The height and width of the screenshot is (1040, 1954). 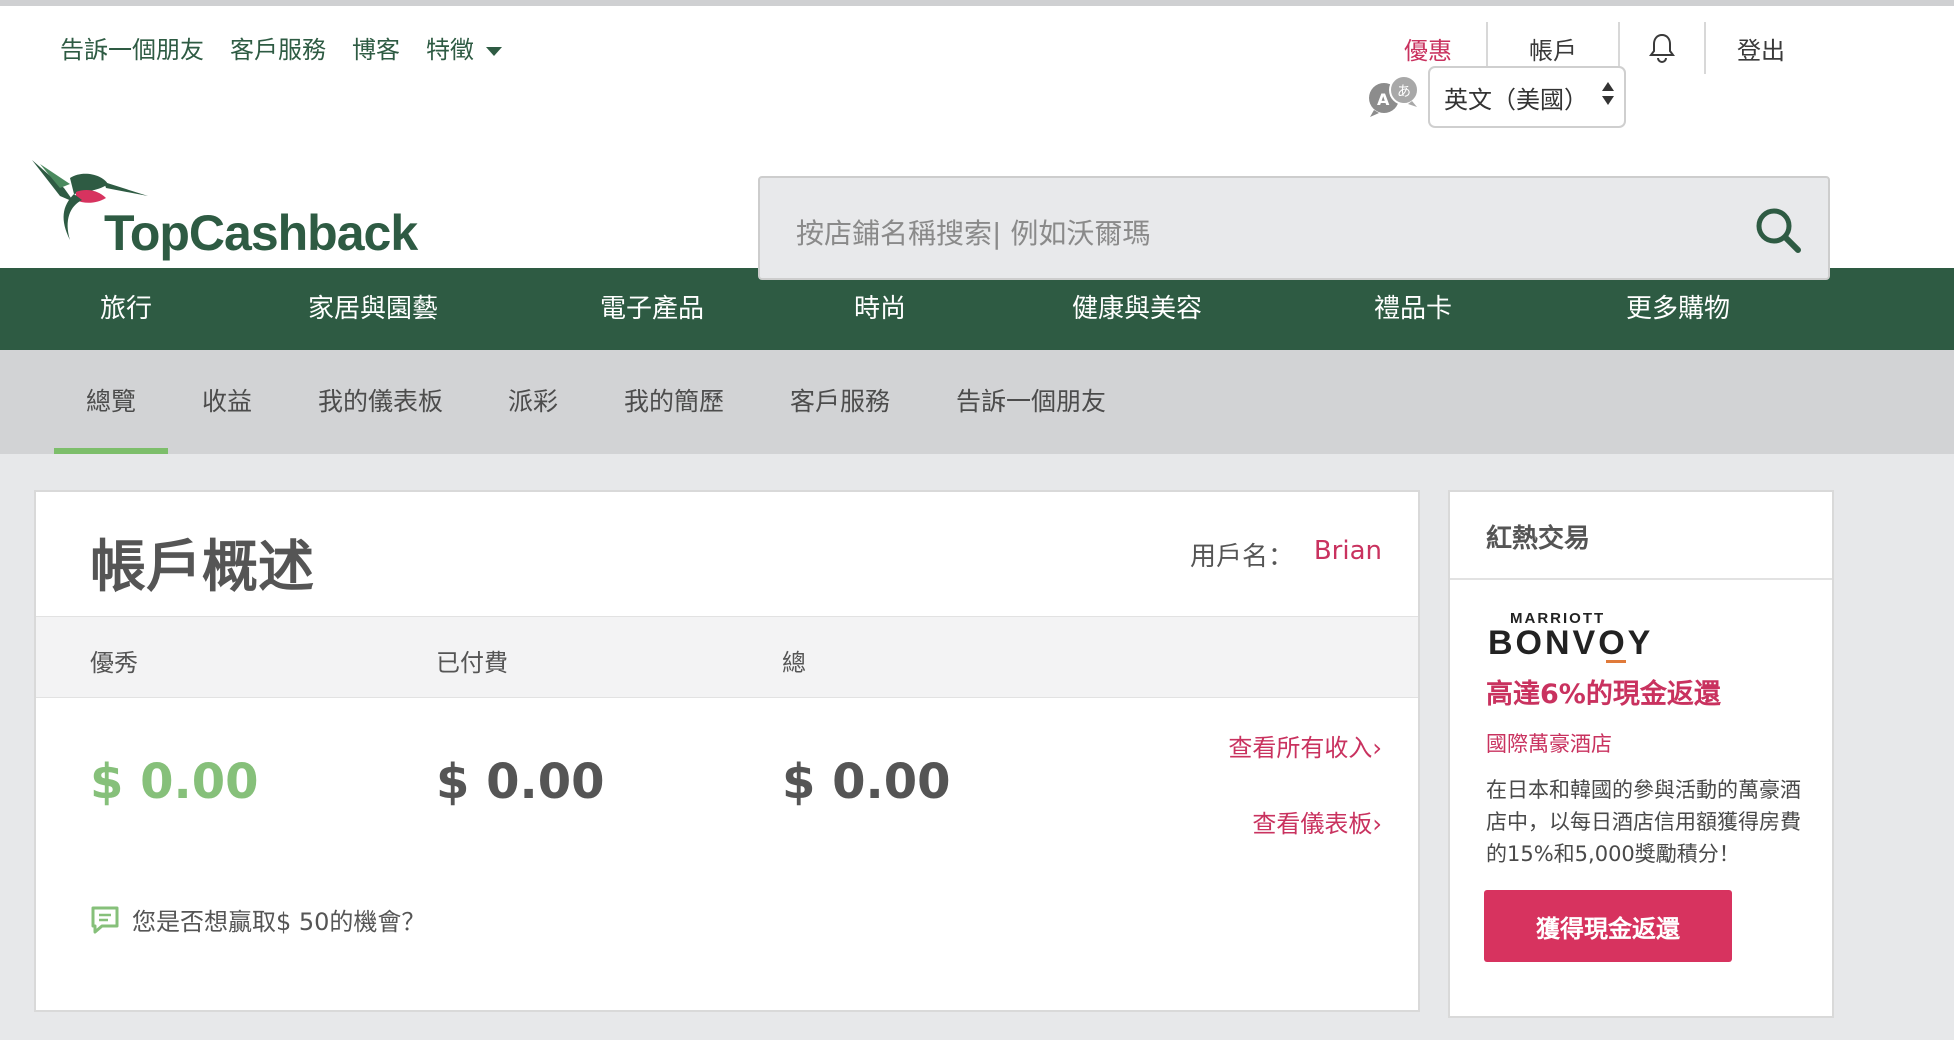 What do you see at coordinates (1516, 99) in the screenshot?
I see `language-select-value: 英文（美國）` at bounding box center [1516, 99].